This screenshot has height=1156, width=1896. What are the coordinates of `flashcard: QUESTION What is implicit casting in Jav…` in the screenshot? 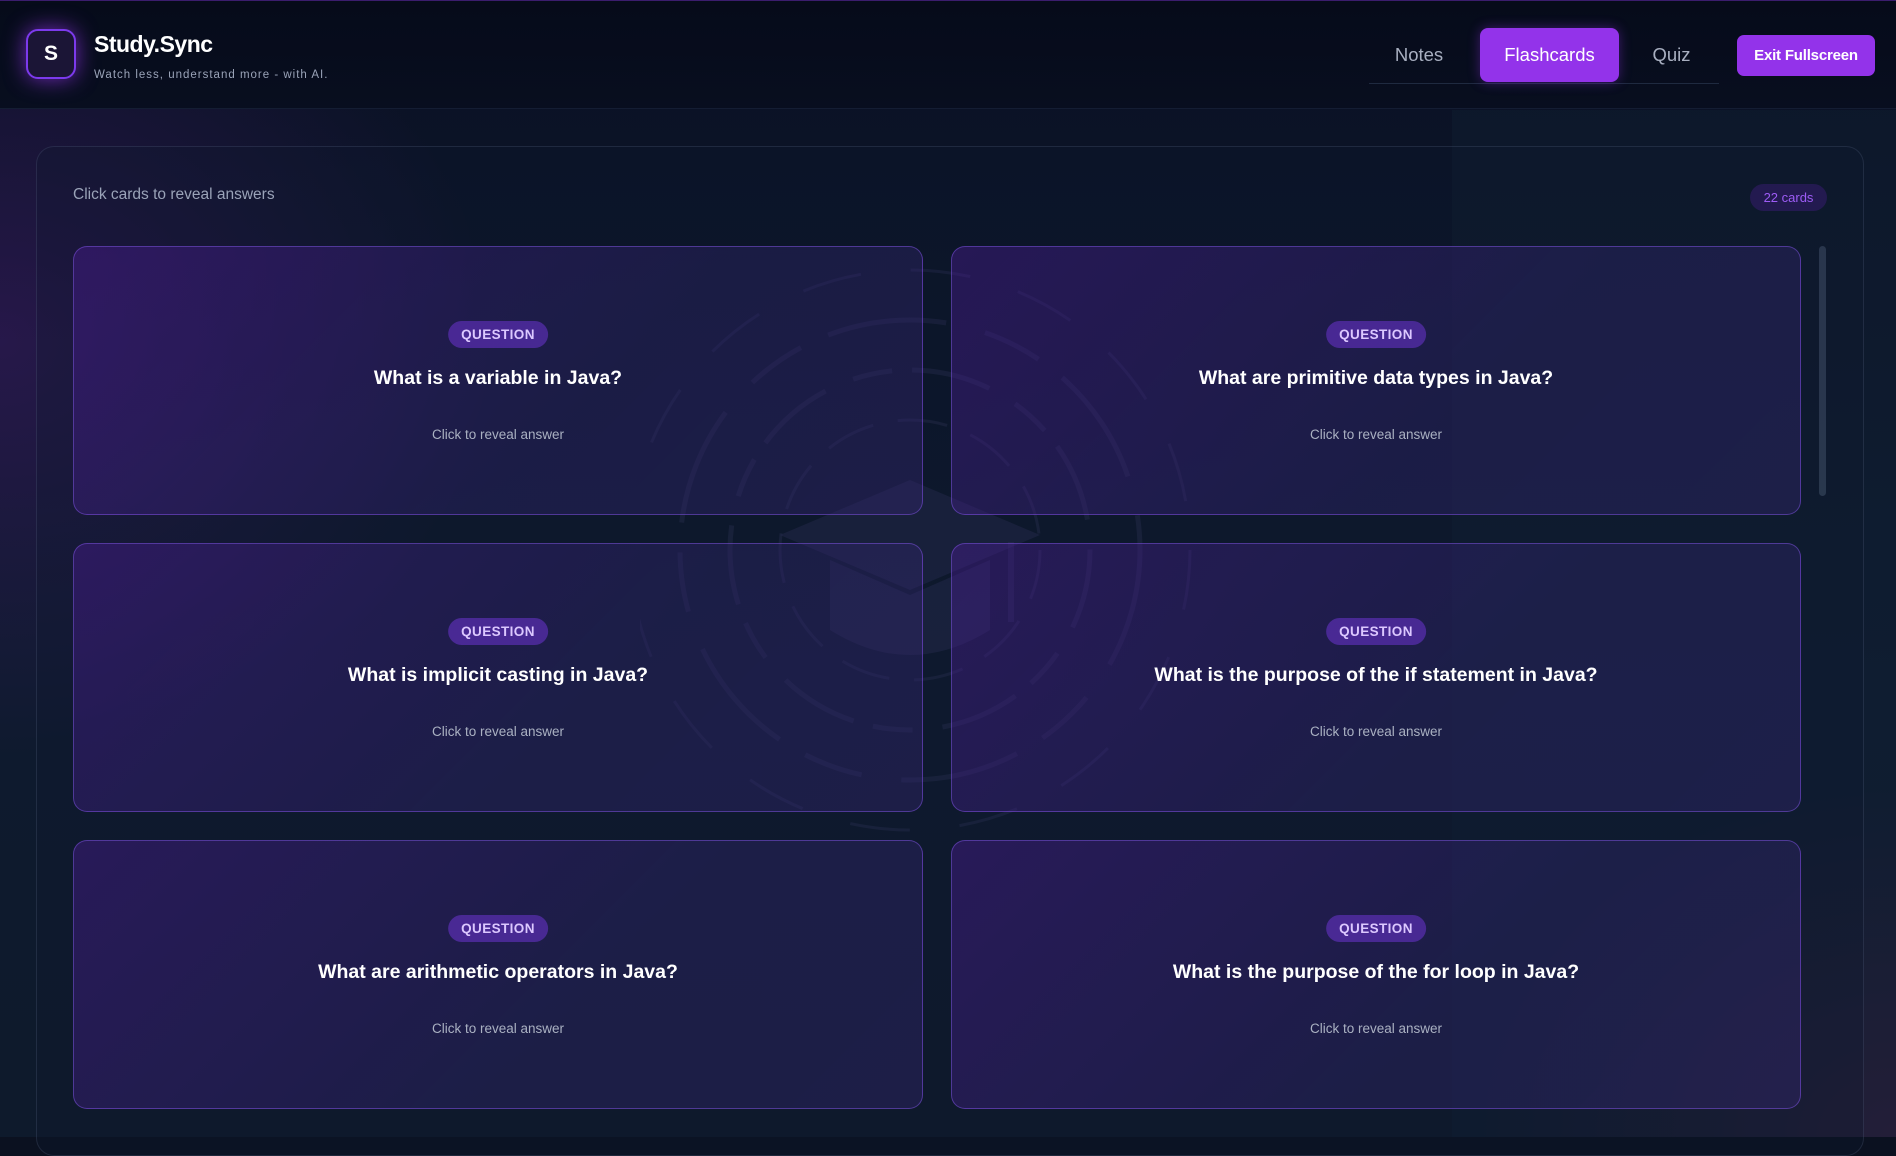 It's located at (498, 677).